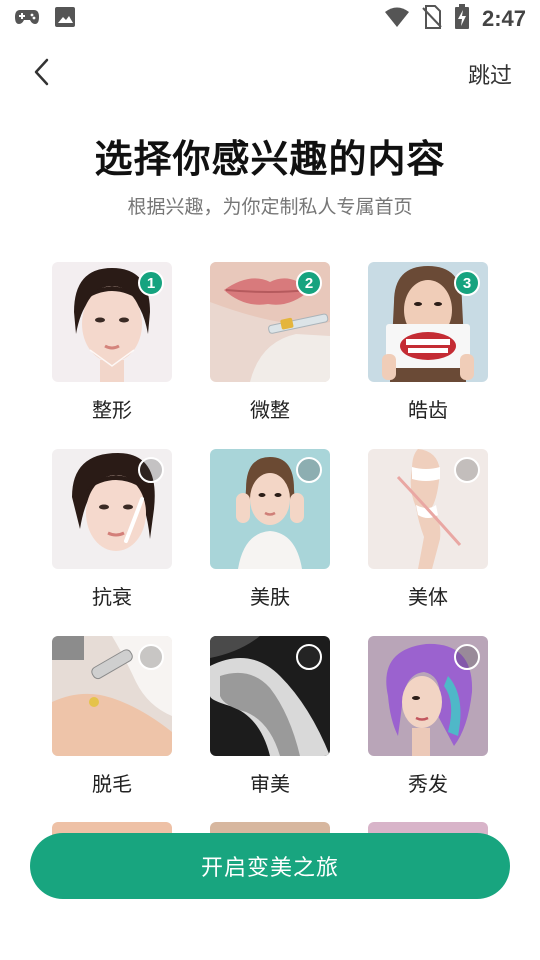 Image resolution: width=540 pixels, height=960 pixels. I want to click on no-sim-icon, so click(432, 19).